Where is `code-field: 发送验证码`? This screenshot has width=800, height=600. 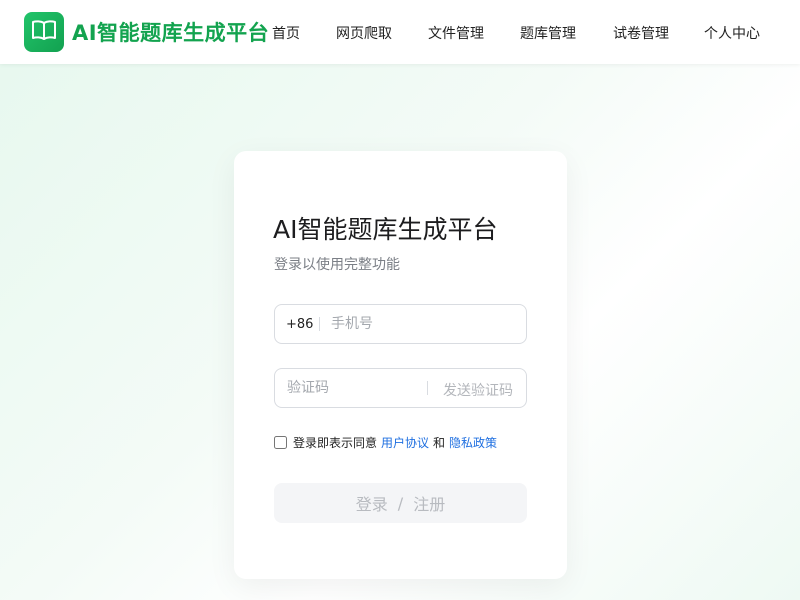
code-field: 发送验证码 is located at coordinates (400, 388).